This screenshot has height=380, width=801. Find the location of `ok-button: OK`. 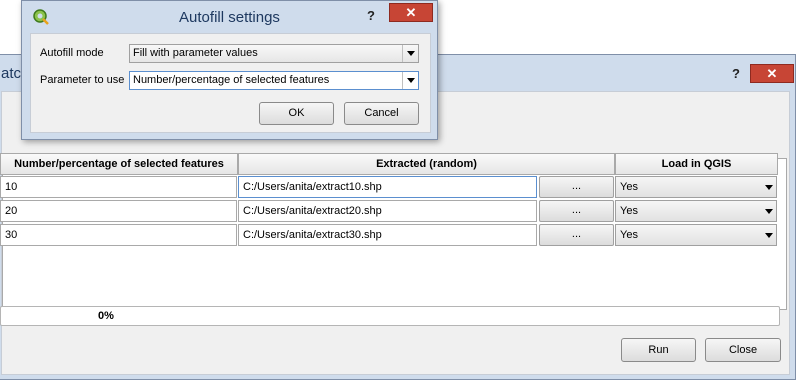

ok-button: OK is located at coordinates (296, 113).